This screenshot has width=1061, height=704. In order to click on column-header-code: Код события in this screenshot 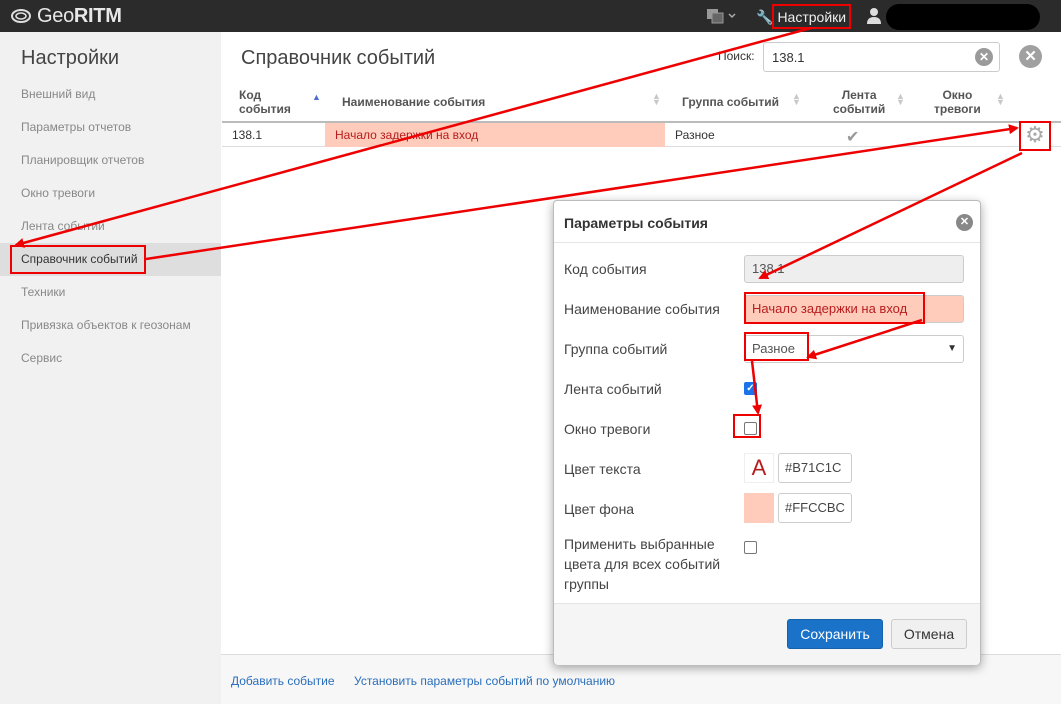, I will do `click(265, 102)`.